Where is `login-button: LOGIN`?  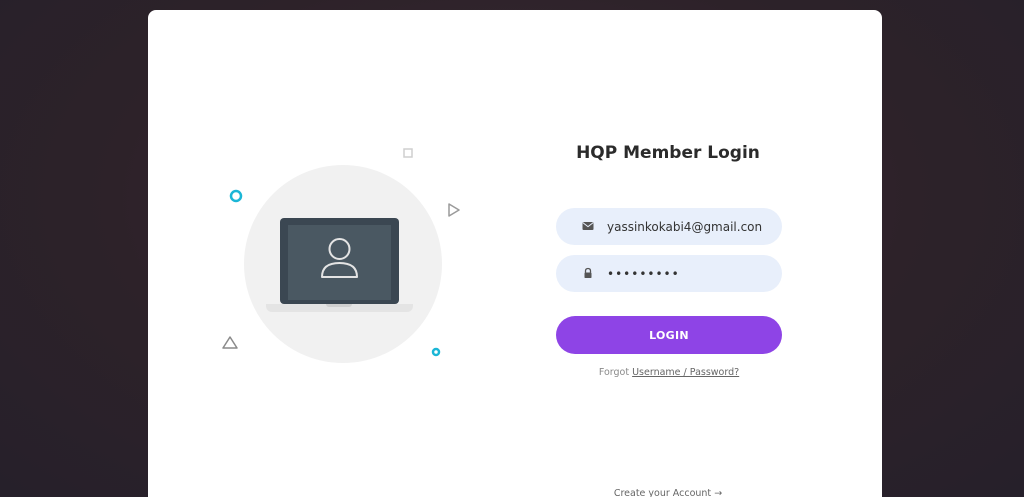
login-button: LOGIN is located at coordinates (669, 335).